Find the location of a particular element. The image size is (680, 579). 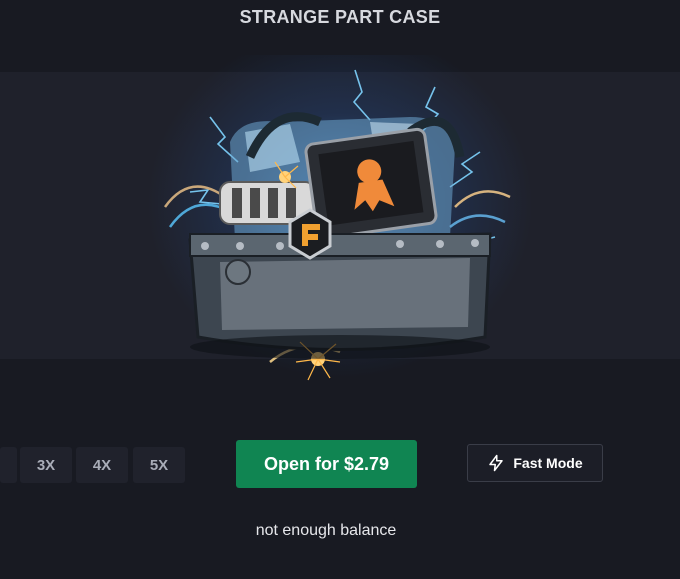

multiplier-label: 4X is located at coordinates (102, 465).